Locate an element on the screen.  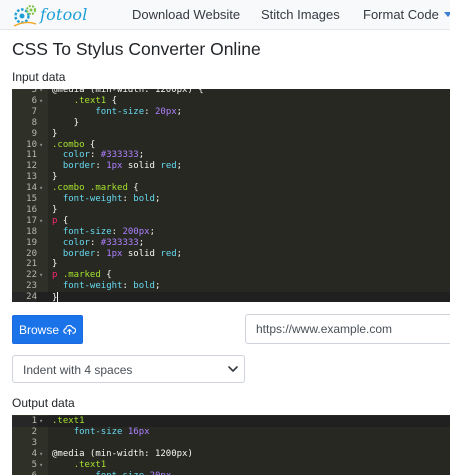
code-line: 24} is located at coordinates (231, 297).